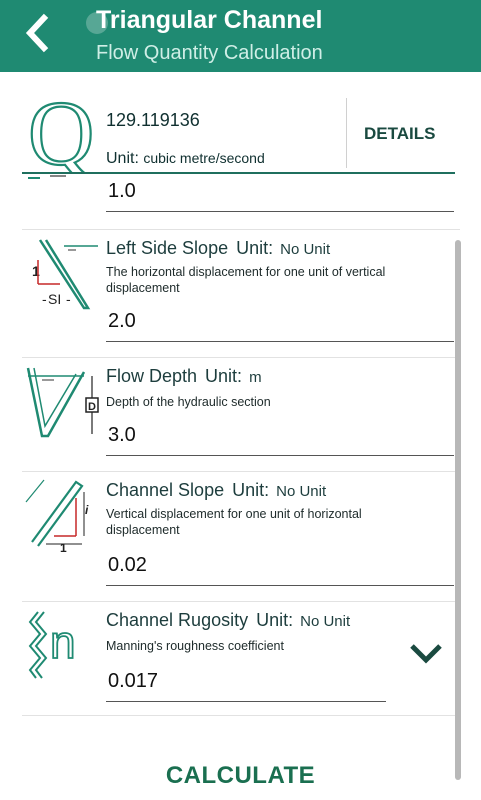 Image resolution: width=481 pixels, height=800 pixels. I want to click on svg-text: n, so click(63, 642).